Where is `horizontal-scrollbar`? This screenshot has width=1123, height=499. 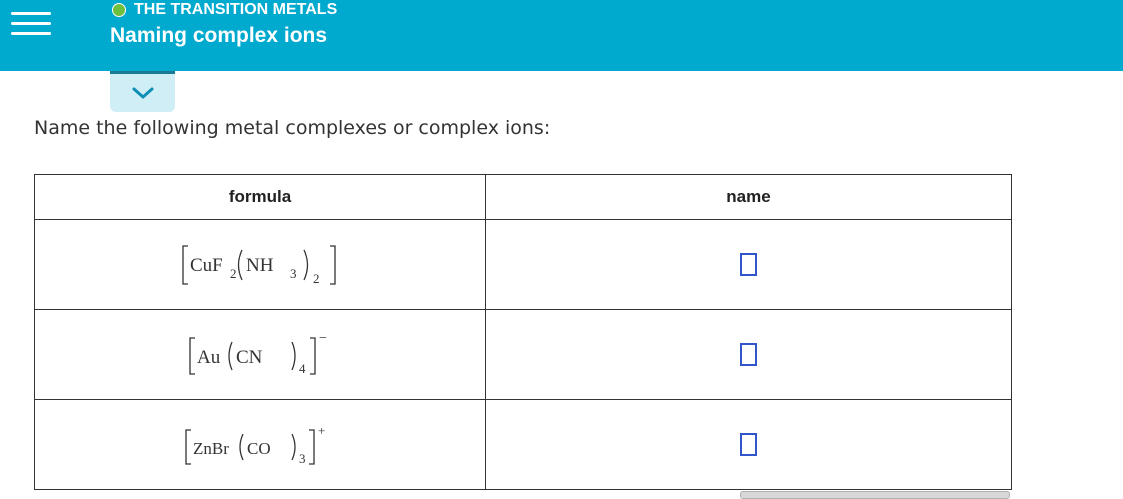
horizontal-scrollbar is located at coordinates (875, 495).